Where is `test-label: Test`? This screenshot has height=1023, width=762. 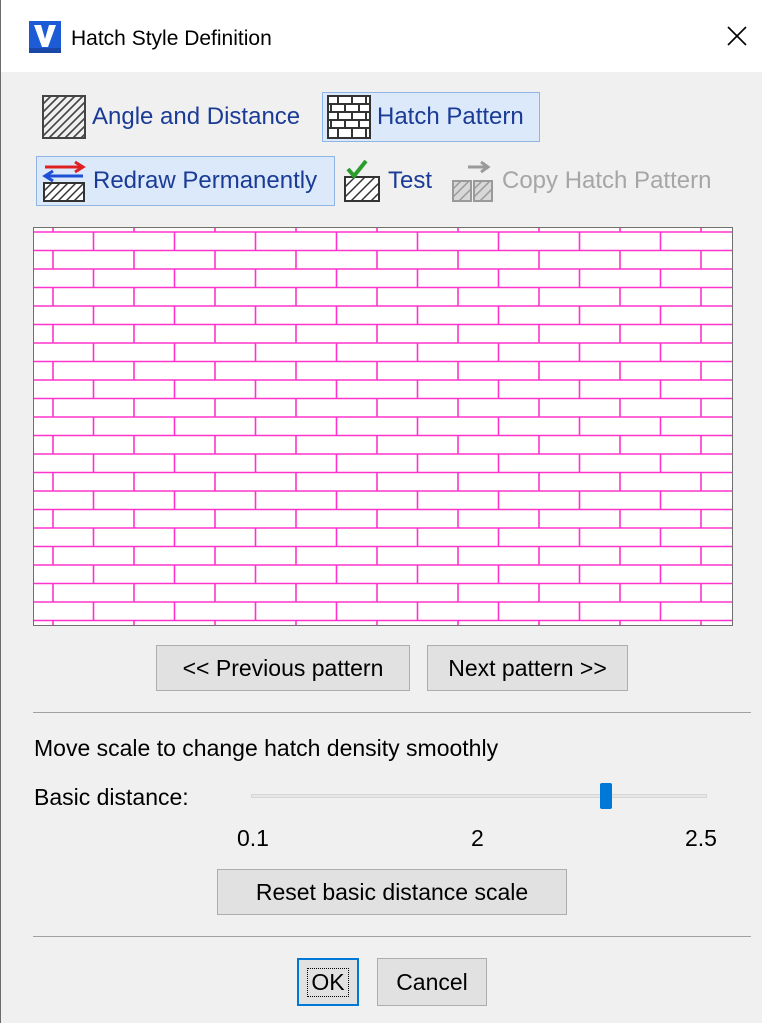
test-label: Test is located at coordinates (410, 180).